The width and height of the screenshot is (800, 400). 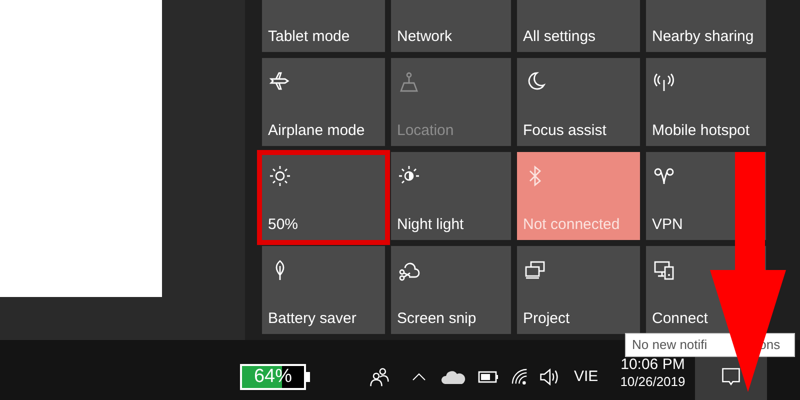 What do you see at coordinates (706, 102) in the screenshot?
I see `quick-action-tile: Mobile hotspot` at bounding box center [706, 102].